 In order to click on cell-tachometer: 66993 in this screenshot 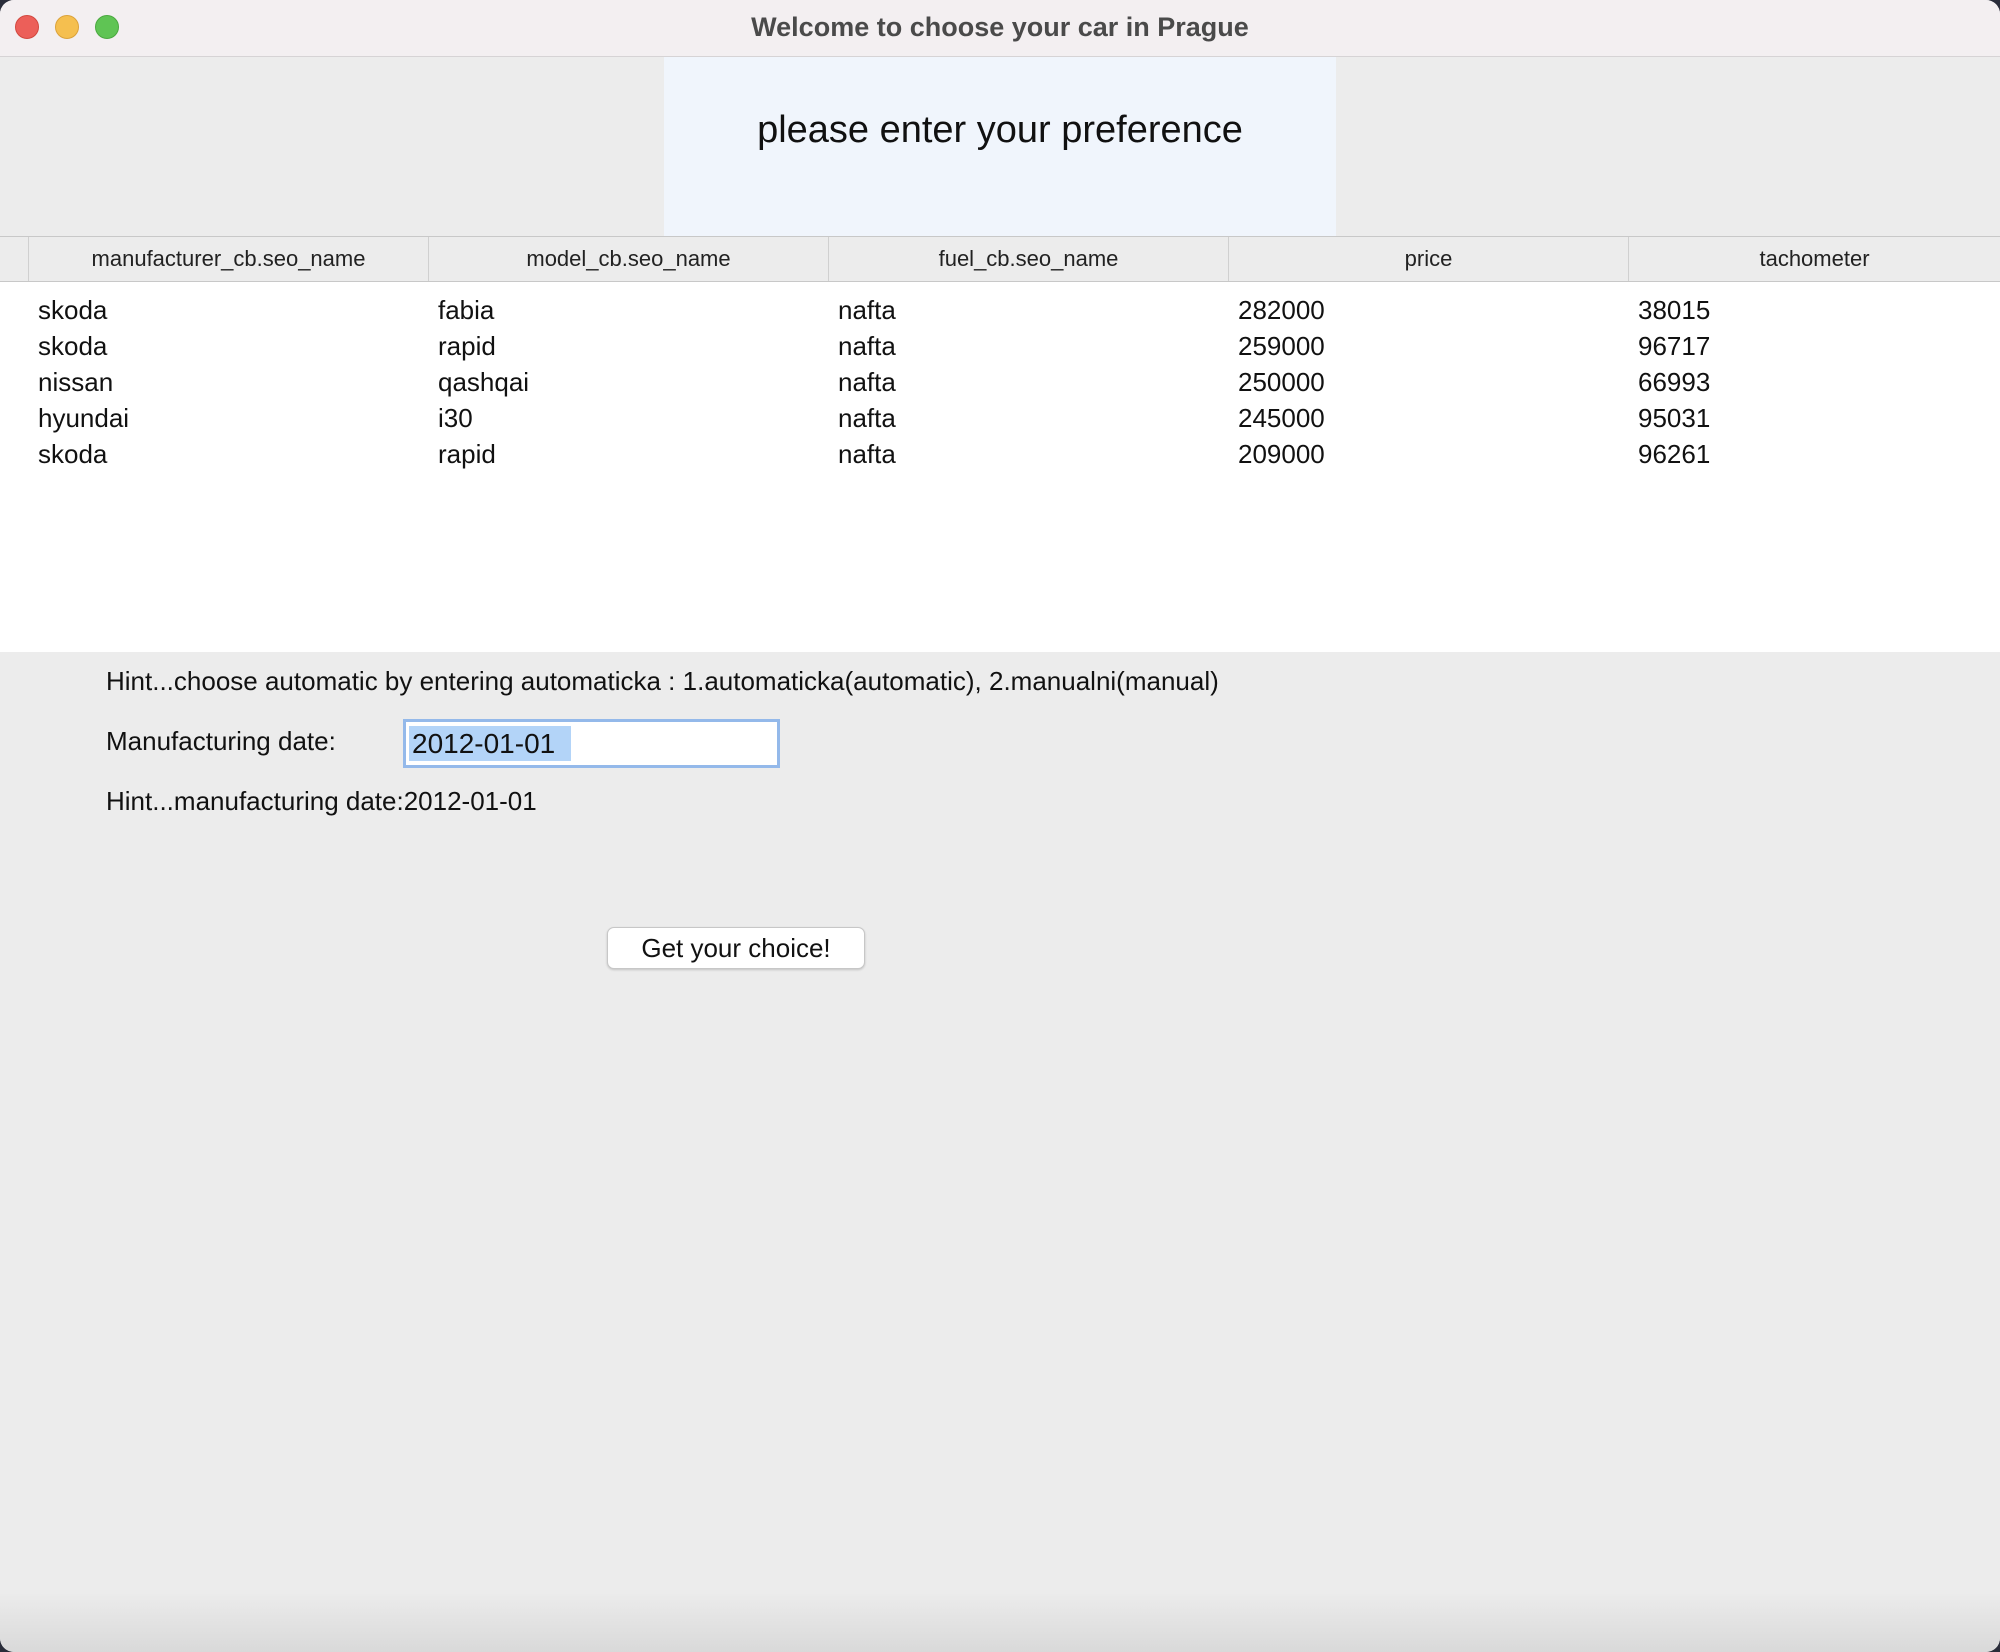, I will do `click(1674, 382)`.